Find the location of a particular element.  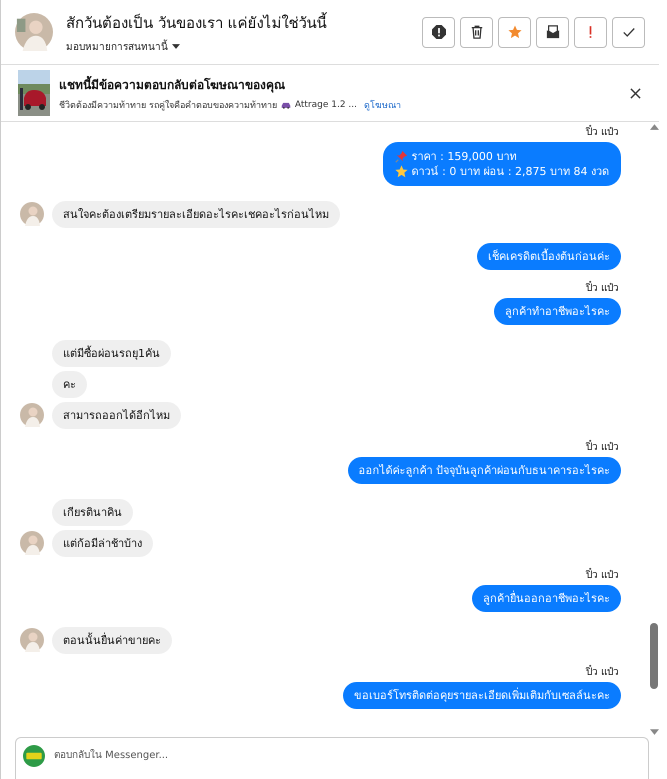

delete-button is located at coordinates (476, 32).